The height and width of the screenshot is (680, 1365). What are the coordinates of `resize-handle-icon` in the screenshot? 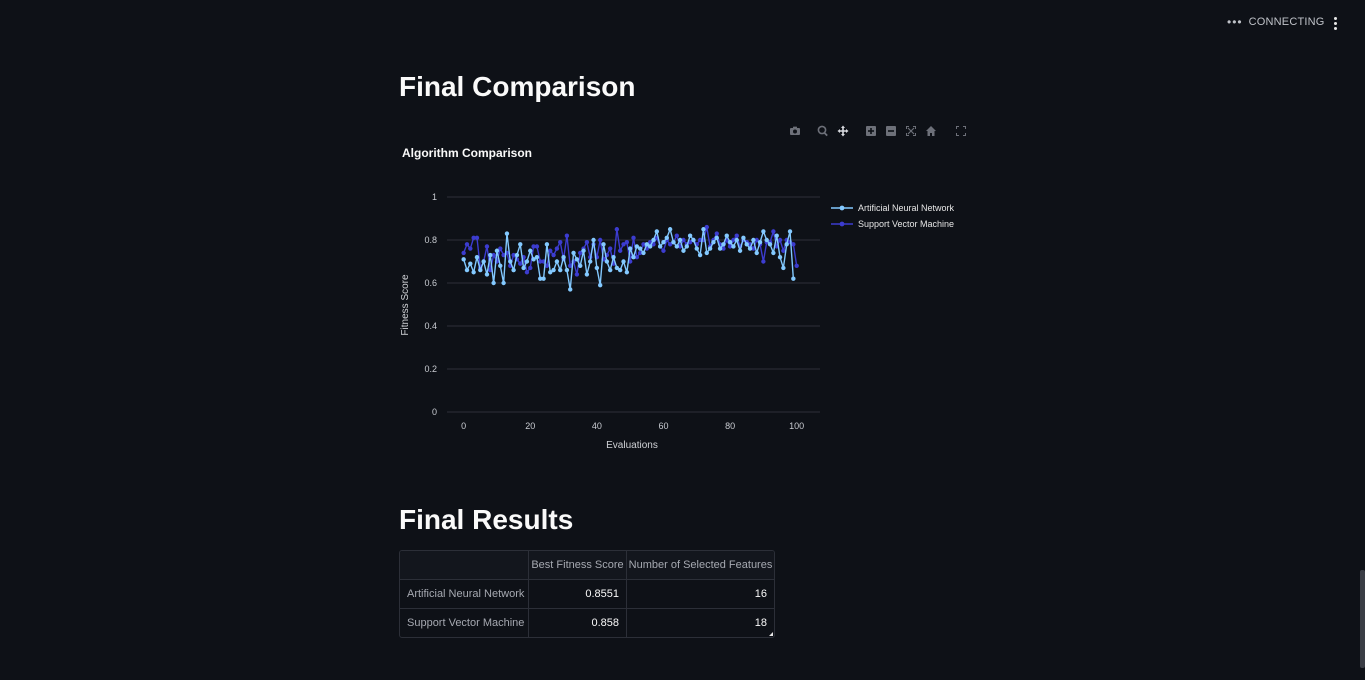 It's located at (771, 634).